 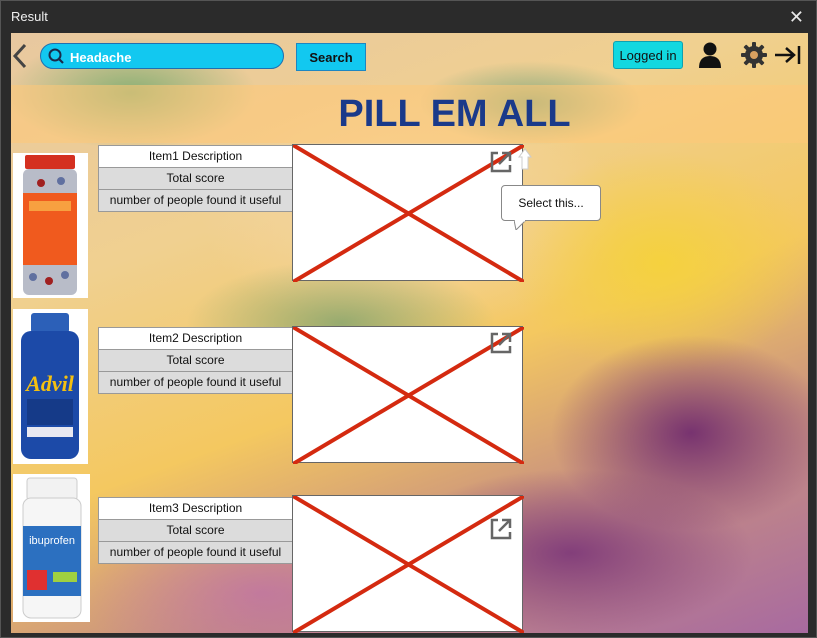 What do you see at coordinates (454, 114) in the screenshot?
I see `app-title: PILL EM ALL` at bounding box center [454, 114].